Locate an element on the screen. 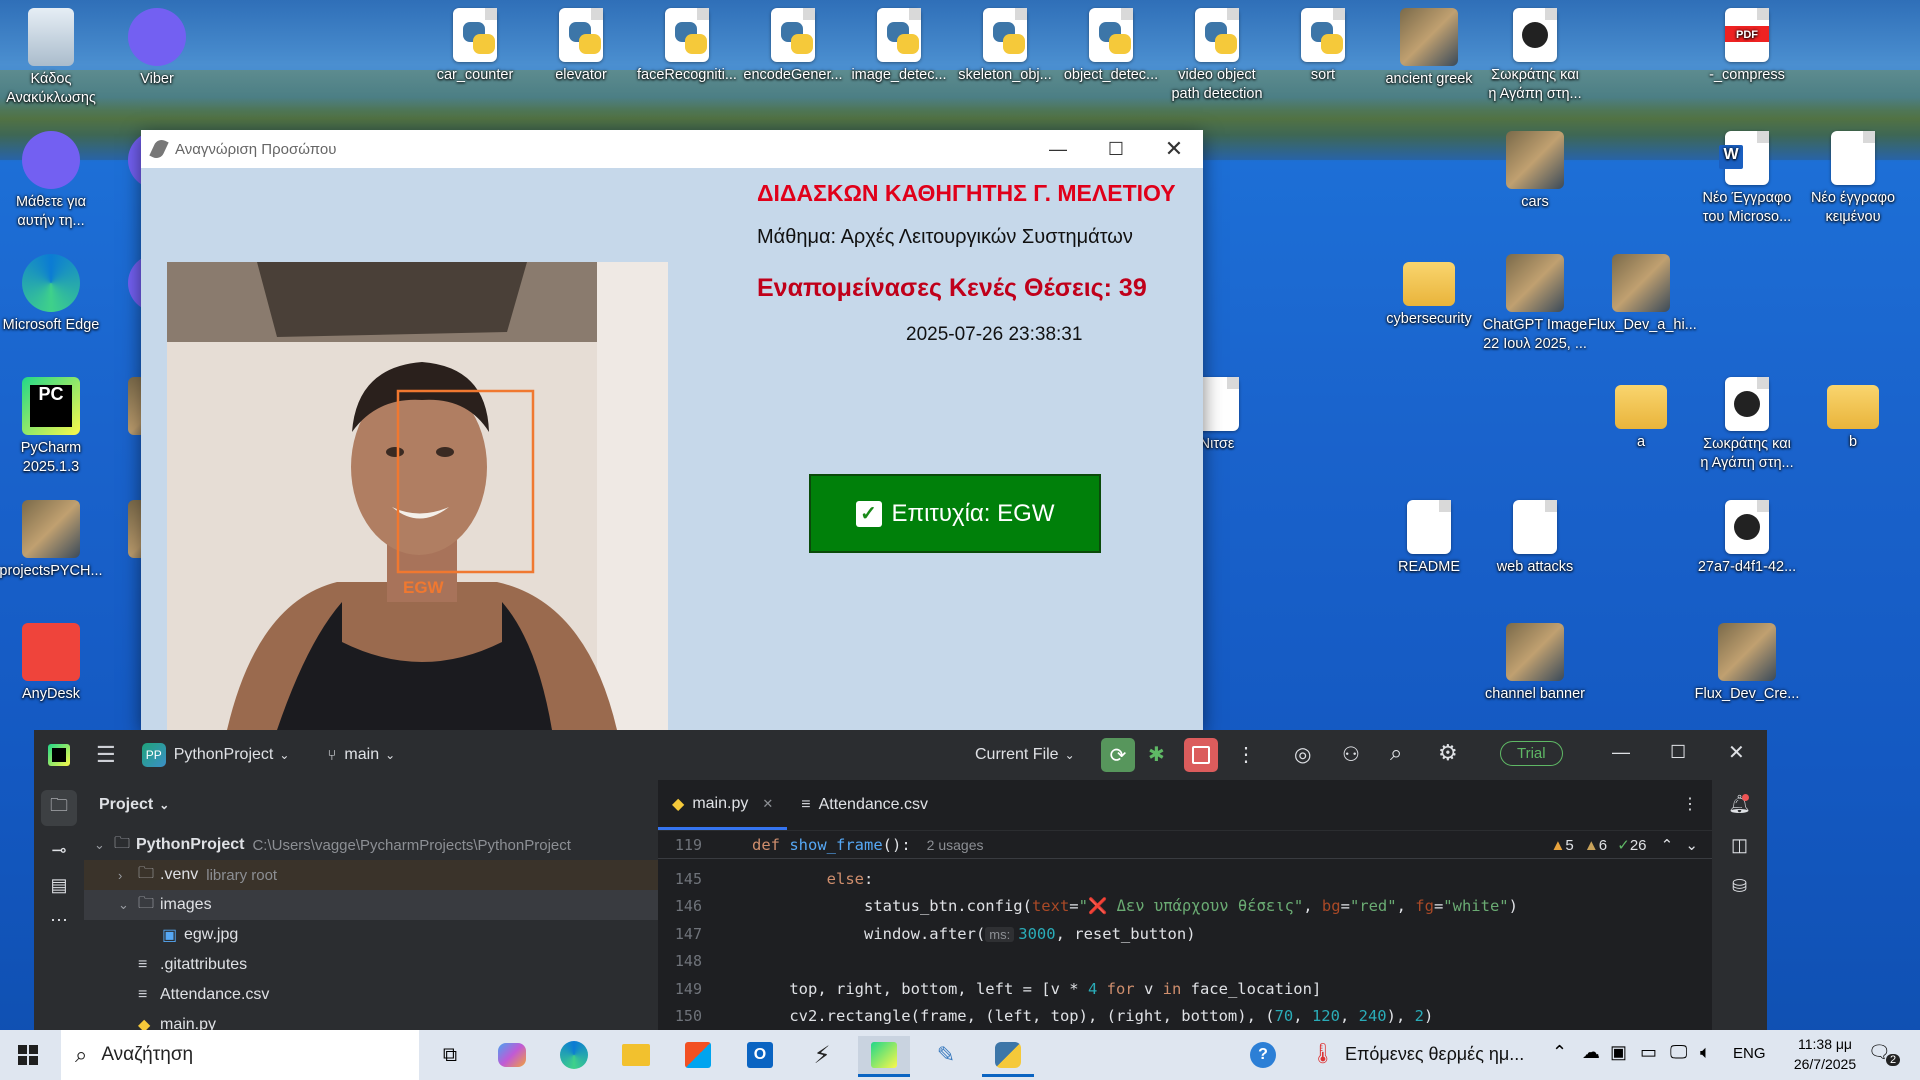 This screenshot has width=1920, height=1080. file-explorer-icon is located at coordinates (636, 1055).